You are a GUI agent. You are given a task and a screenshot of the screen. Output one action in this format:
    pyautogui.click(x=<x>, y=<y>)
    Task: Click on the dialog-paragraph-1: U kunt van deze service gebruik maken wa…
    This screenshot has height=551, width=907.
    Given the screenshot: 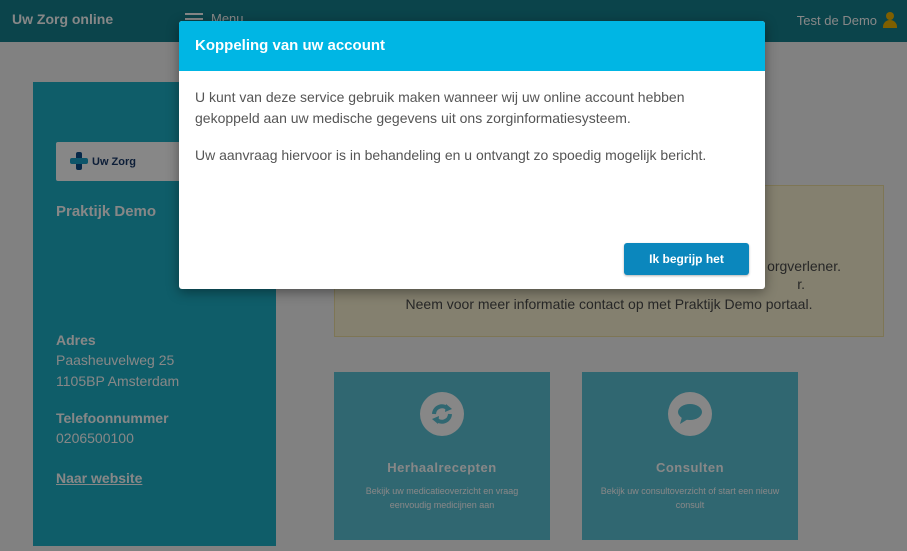 What is the action you would take?
    pyautogui.click(x=440, y=107)
    